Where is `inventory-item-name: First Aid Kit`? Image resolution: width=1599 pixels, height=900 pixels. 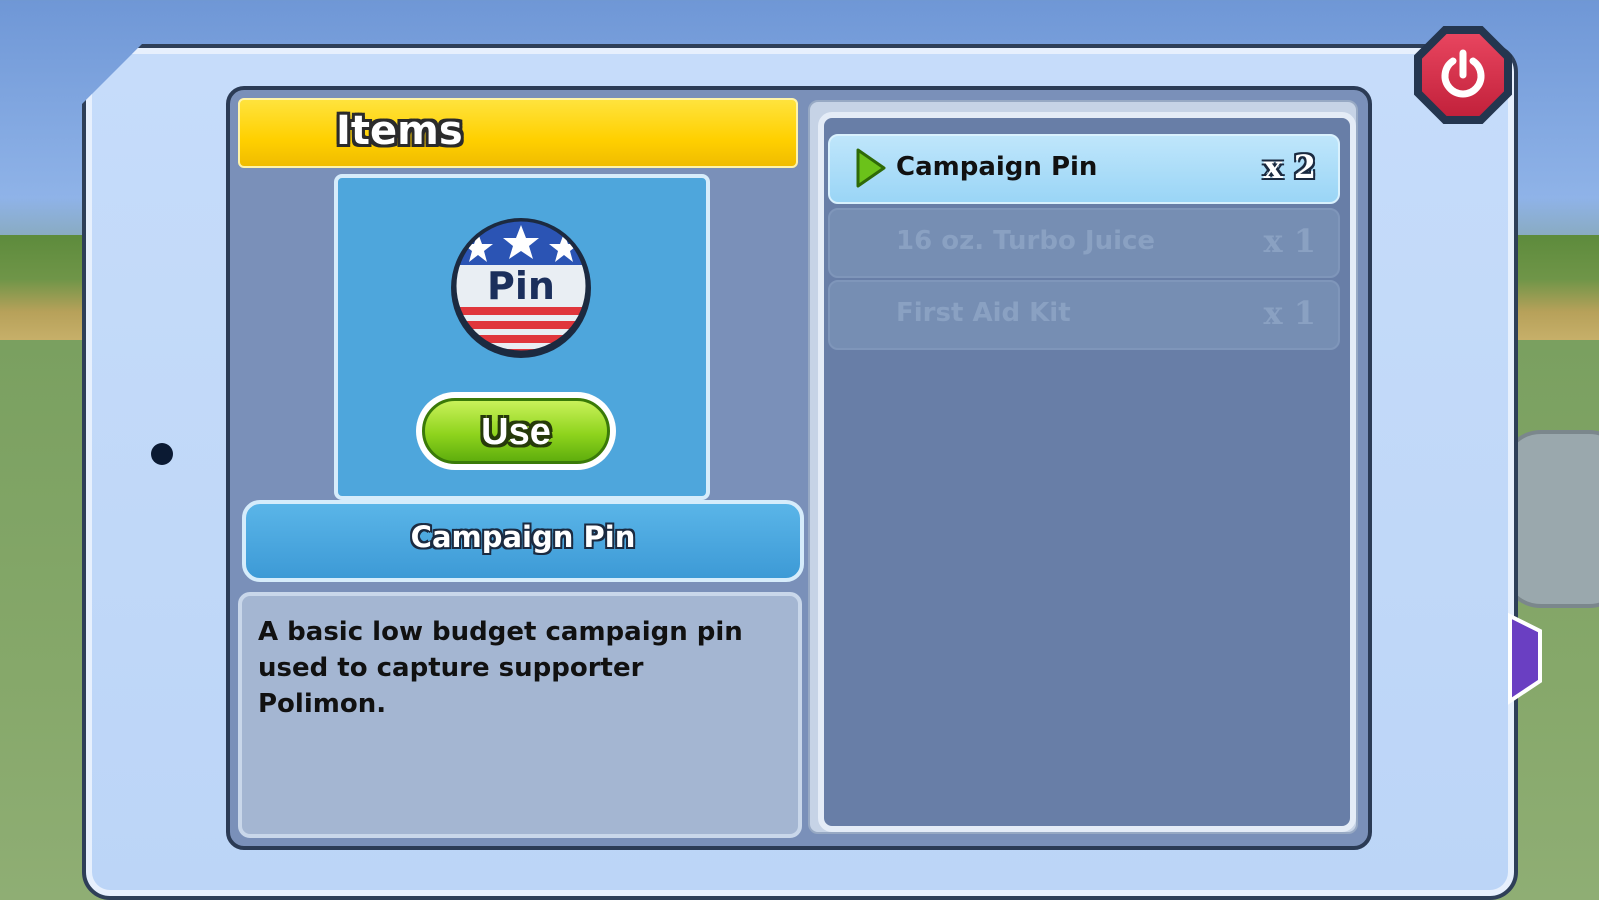
inventory-item-name: First Aid Kit is located at coordinates (983, 313).